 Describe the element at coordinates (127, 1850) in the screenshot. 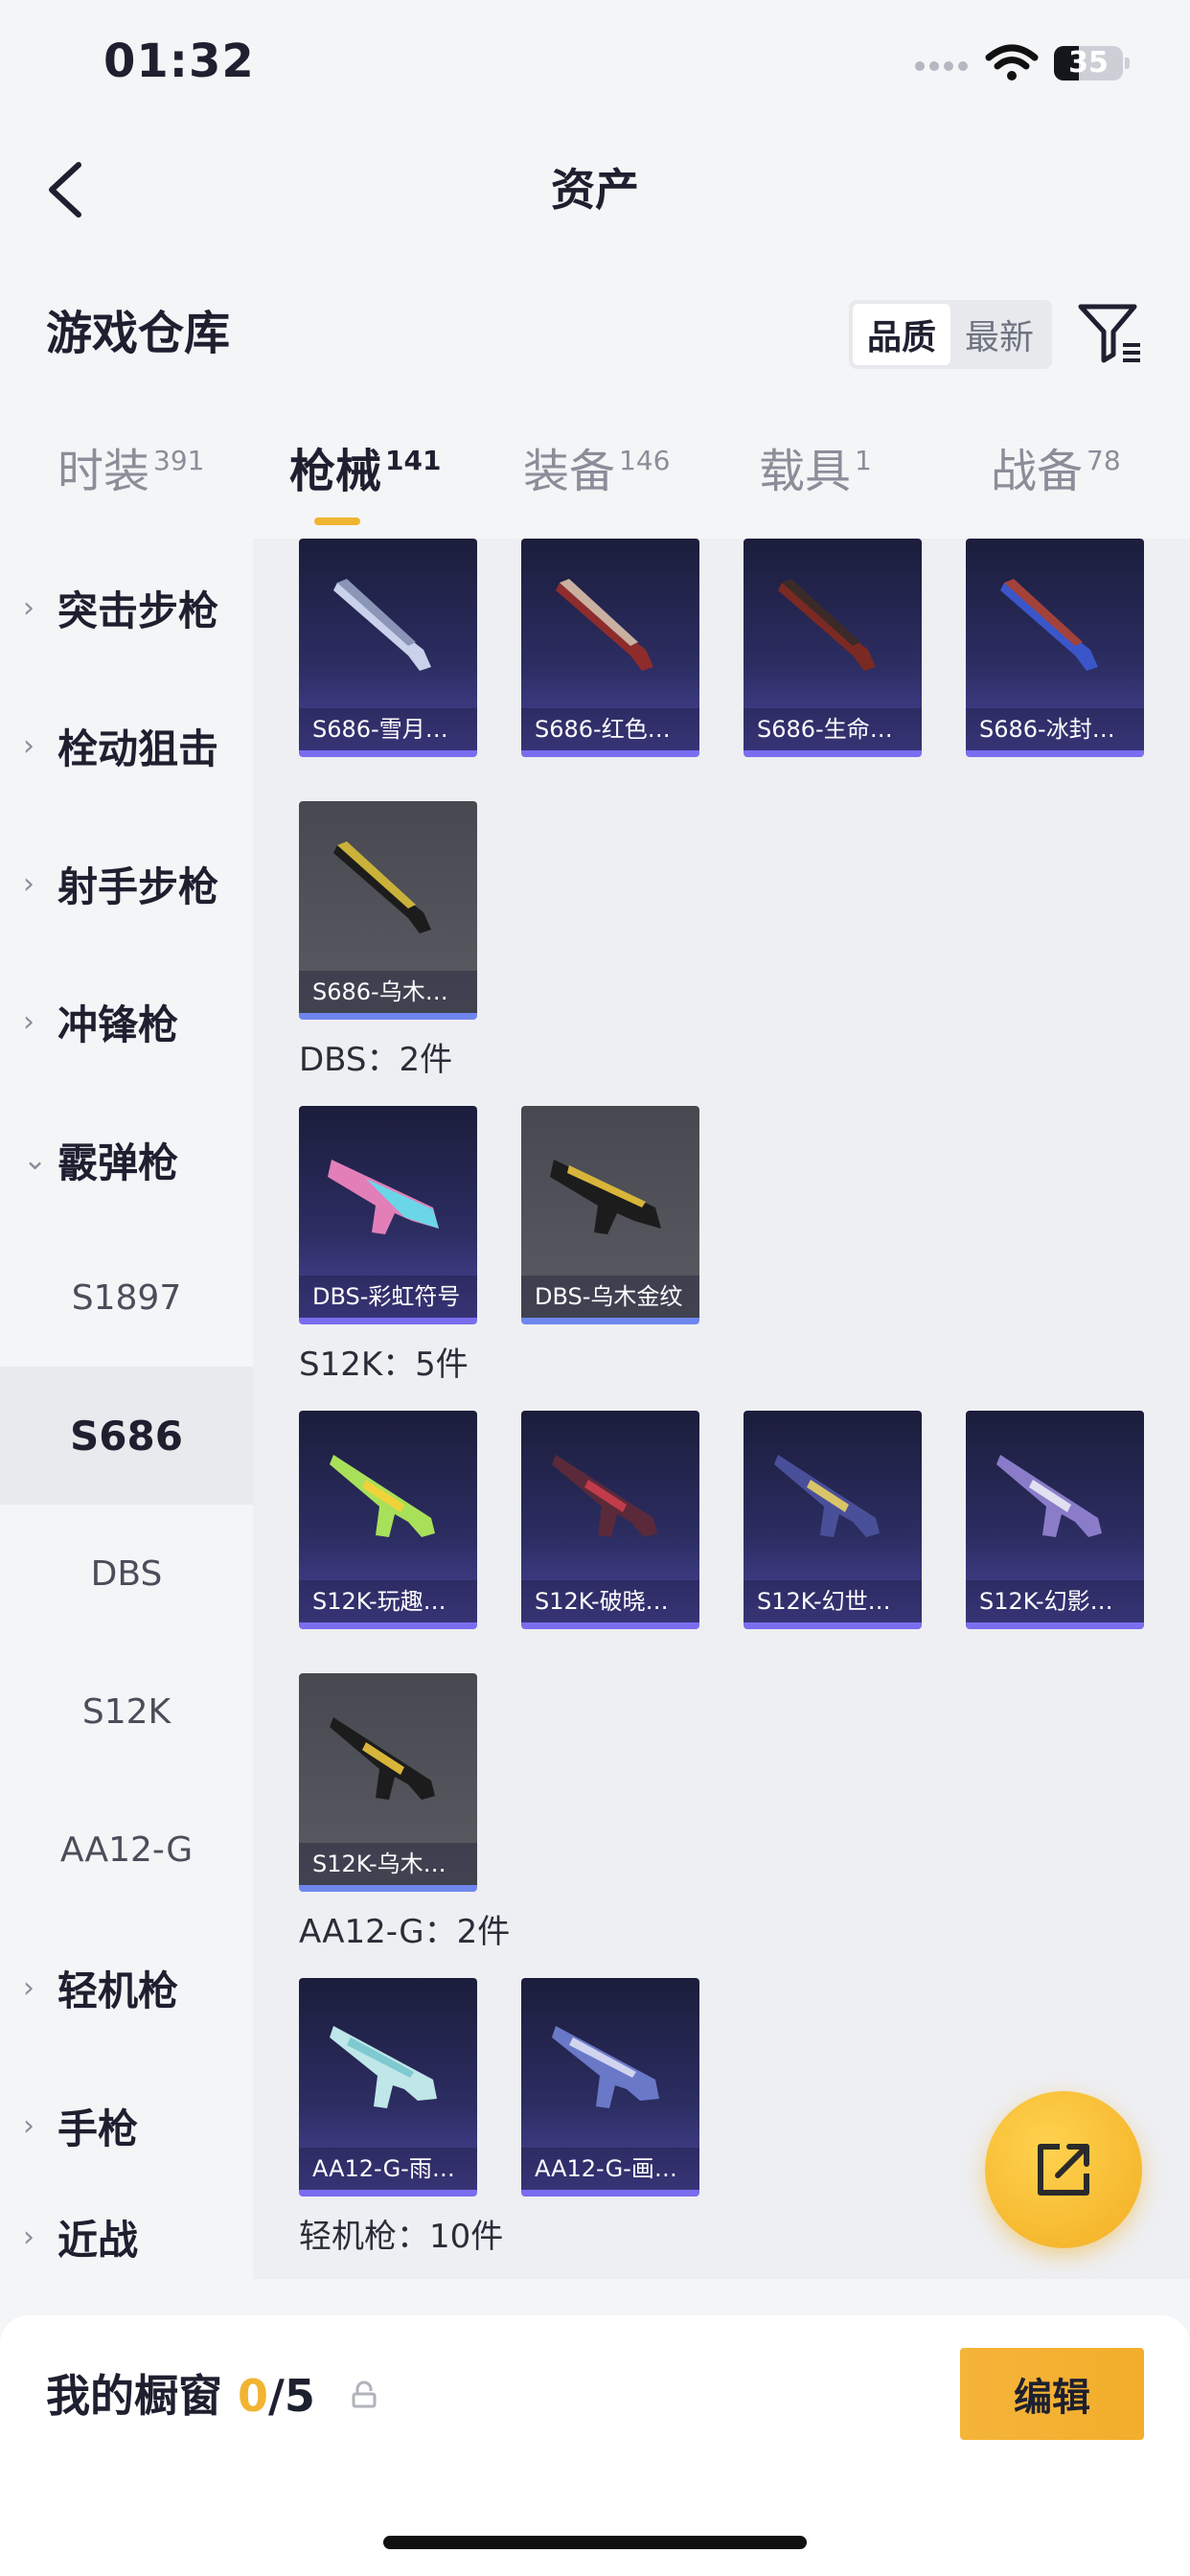

I see `sidebar-subitem-aa12g: AA12-G` at that location.